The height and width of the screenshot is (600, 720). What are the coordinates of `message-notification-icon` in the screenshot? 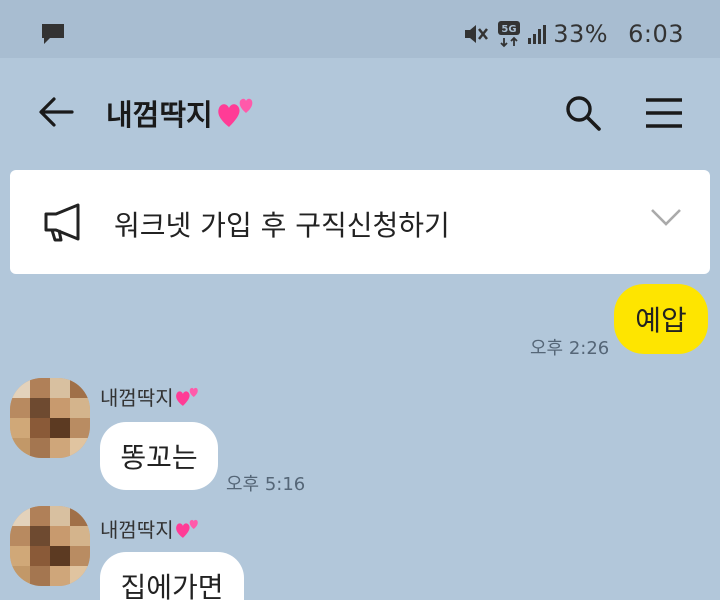 It's located at (53, 34).